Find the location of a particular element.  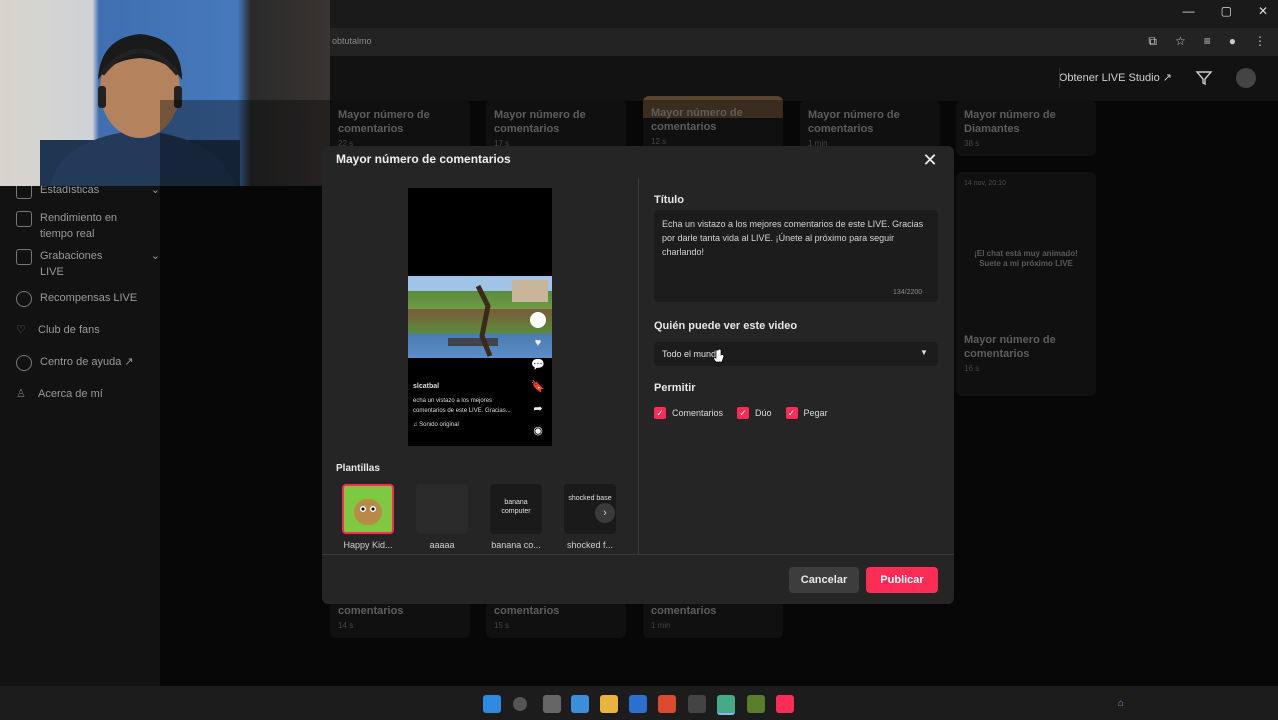

sidebar-item-label: Centro de ayuda ↗ is located at coordinates (87, 362).